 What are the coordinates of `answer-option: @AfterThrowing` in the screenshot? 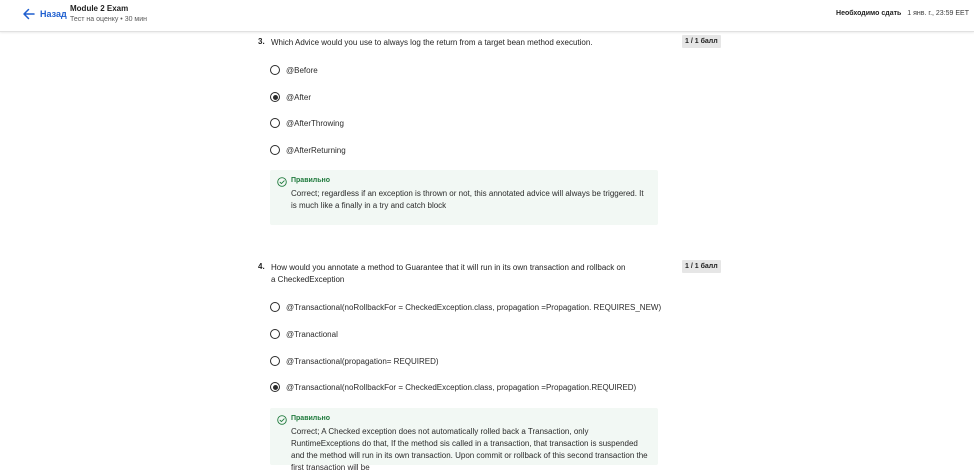 It's located at (307, 123).